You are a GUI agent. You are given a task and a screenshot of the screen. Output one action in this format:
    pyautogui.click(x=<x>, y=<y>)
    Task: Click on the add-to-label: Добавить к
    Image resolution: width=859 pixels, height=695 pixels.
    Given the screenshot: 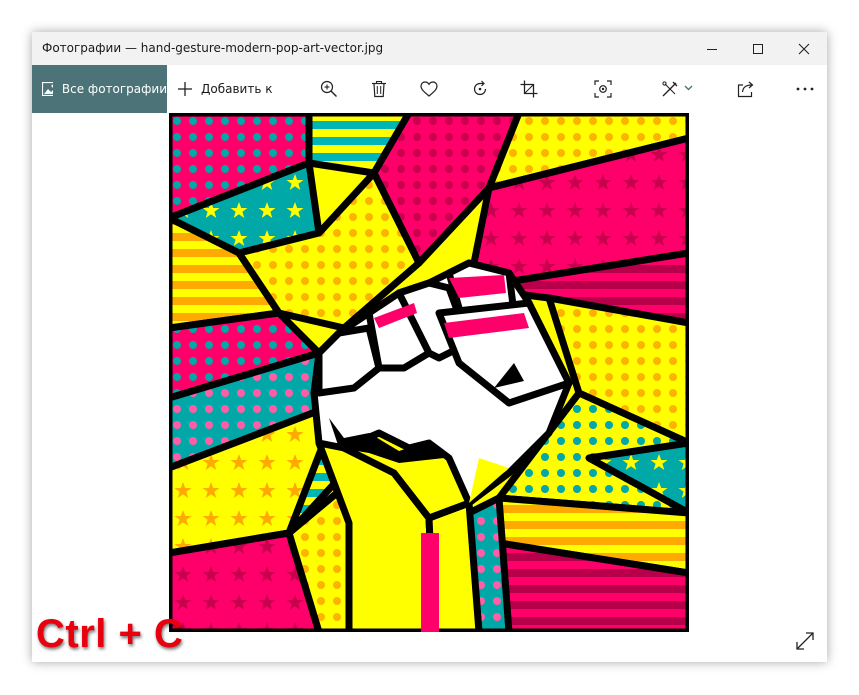 What is the action you would take?
    pyautogui.click(x=237, y=89)
    